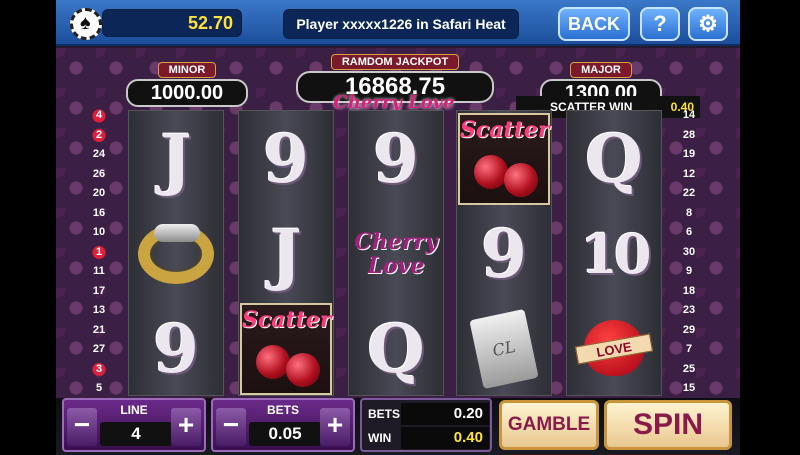  Describe the element at coordinates (99, 369) in the screenshot. I see `payline-number: 3` at that location.